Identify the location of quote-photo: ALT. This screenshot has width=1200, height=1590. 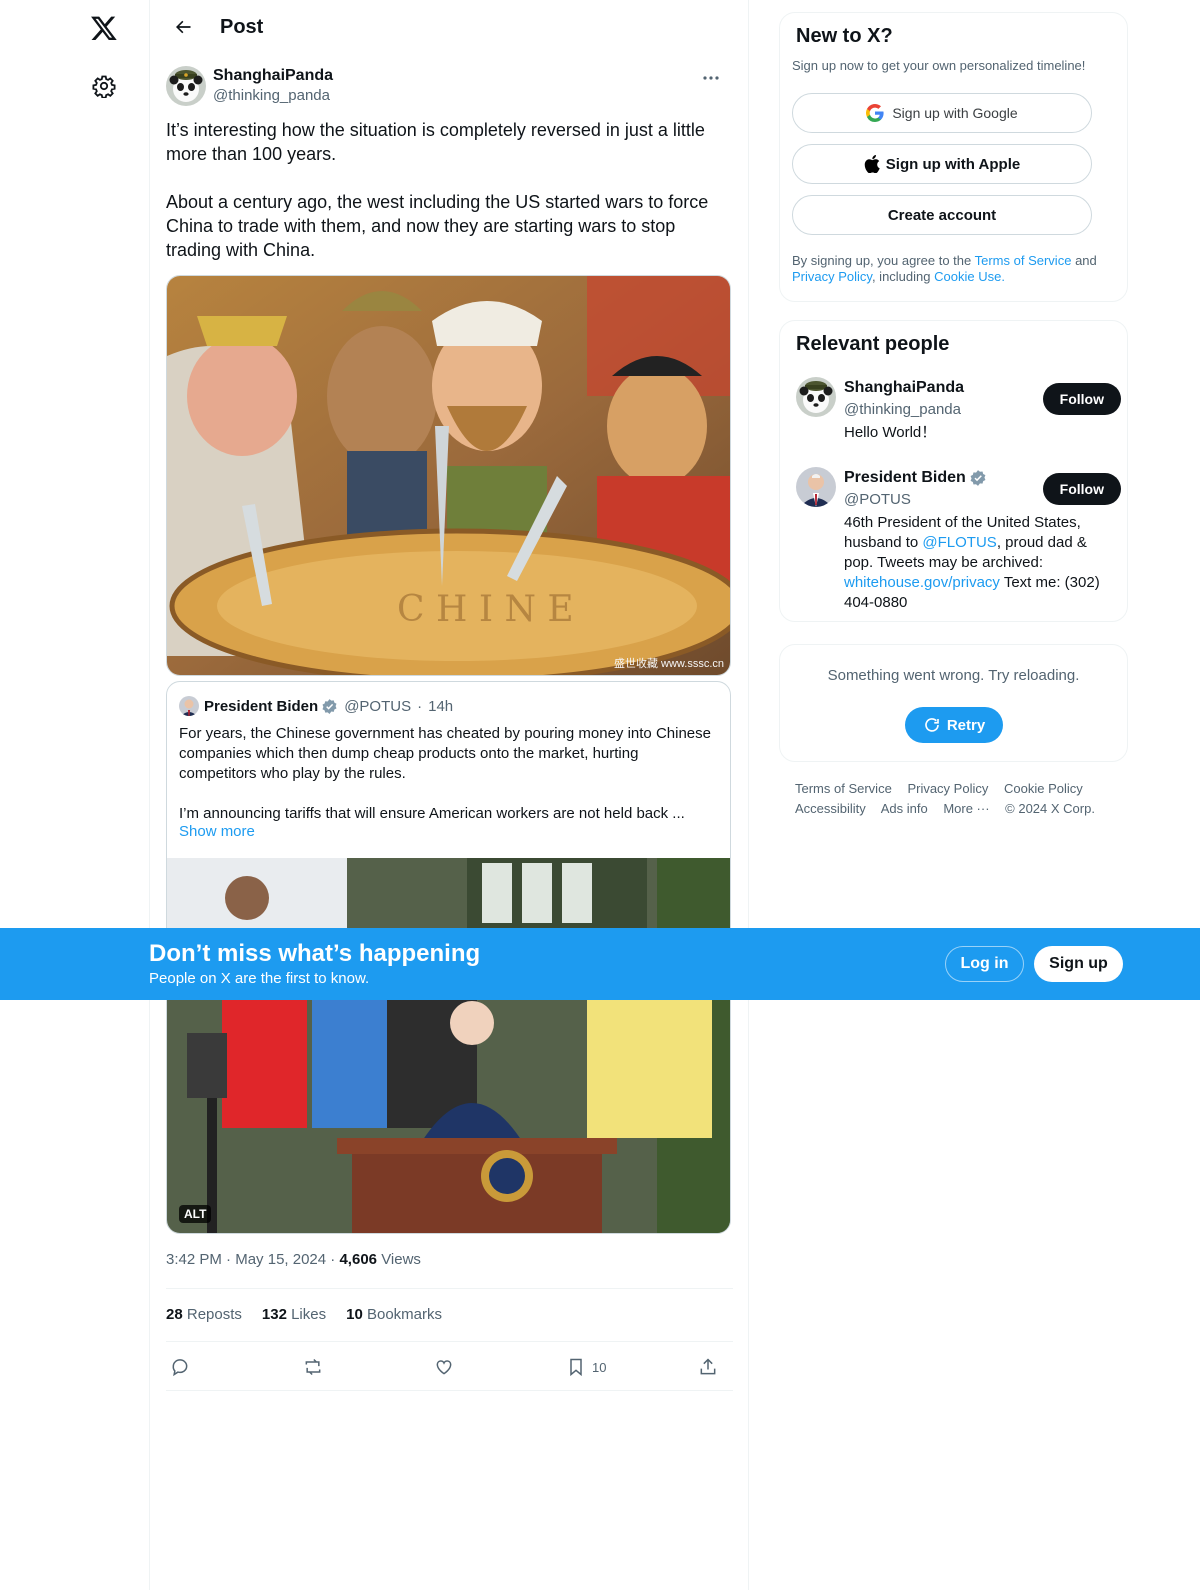
(448, 1045).